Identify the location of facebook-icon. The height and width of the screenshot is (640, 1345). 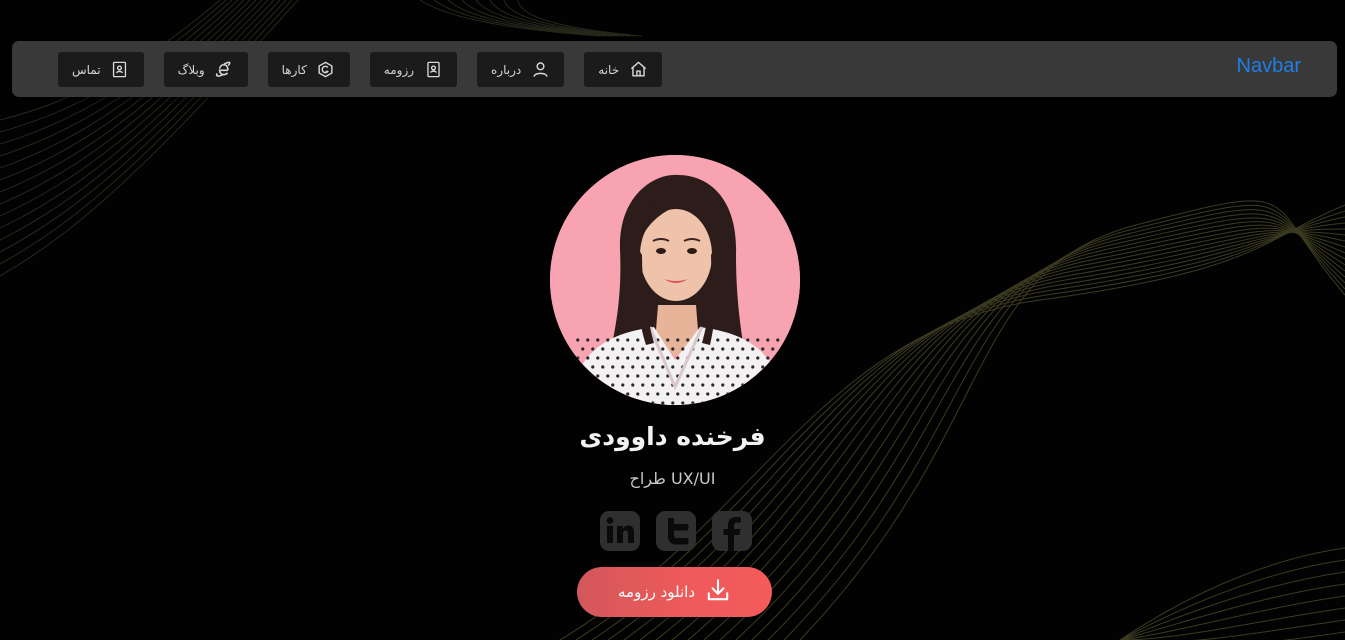
(731, 531).